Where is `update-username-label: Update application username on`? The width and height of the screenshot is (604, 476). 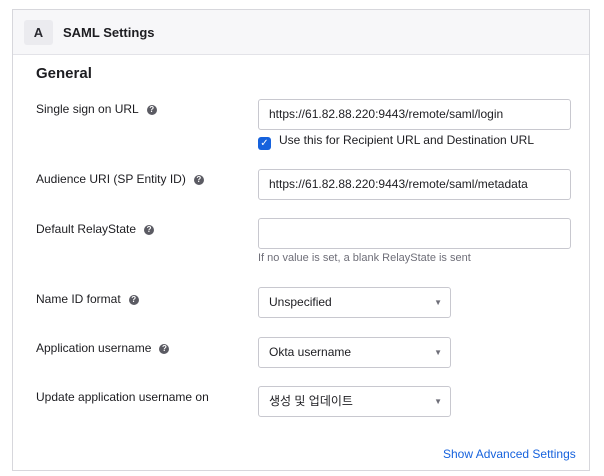 update-username-label: Update application username on is located at coordinates (122, 397).